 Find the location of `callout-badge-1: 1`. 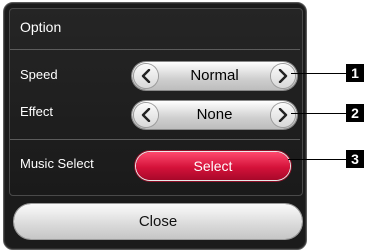

callout-badge-1: 1 is located at coordinates (355, 73).